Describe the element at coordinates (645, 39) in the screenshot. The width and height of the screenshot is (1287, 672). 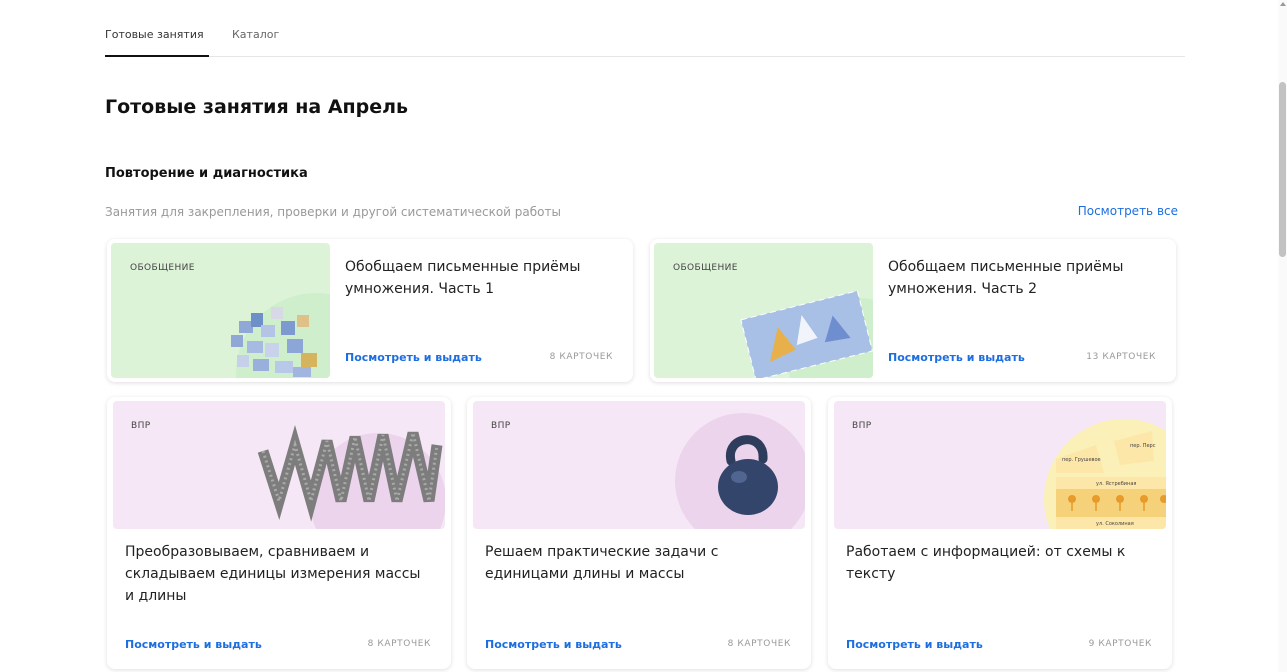
I see `tab-bar: Готовые занятия Каталог` at that location.